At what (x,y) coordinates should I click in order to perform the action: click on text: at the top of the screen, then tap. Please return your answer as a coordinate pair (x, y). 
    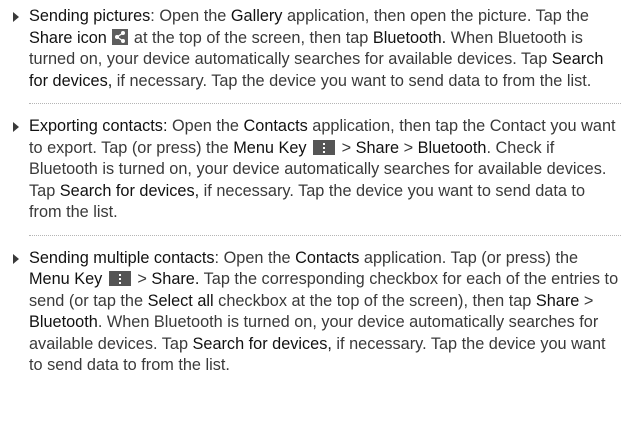
    Looking at the image, I should click on (251, 37).